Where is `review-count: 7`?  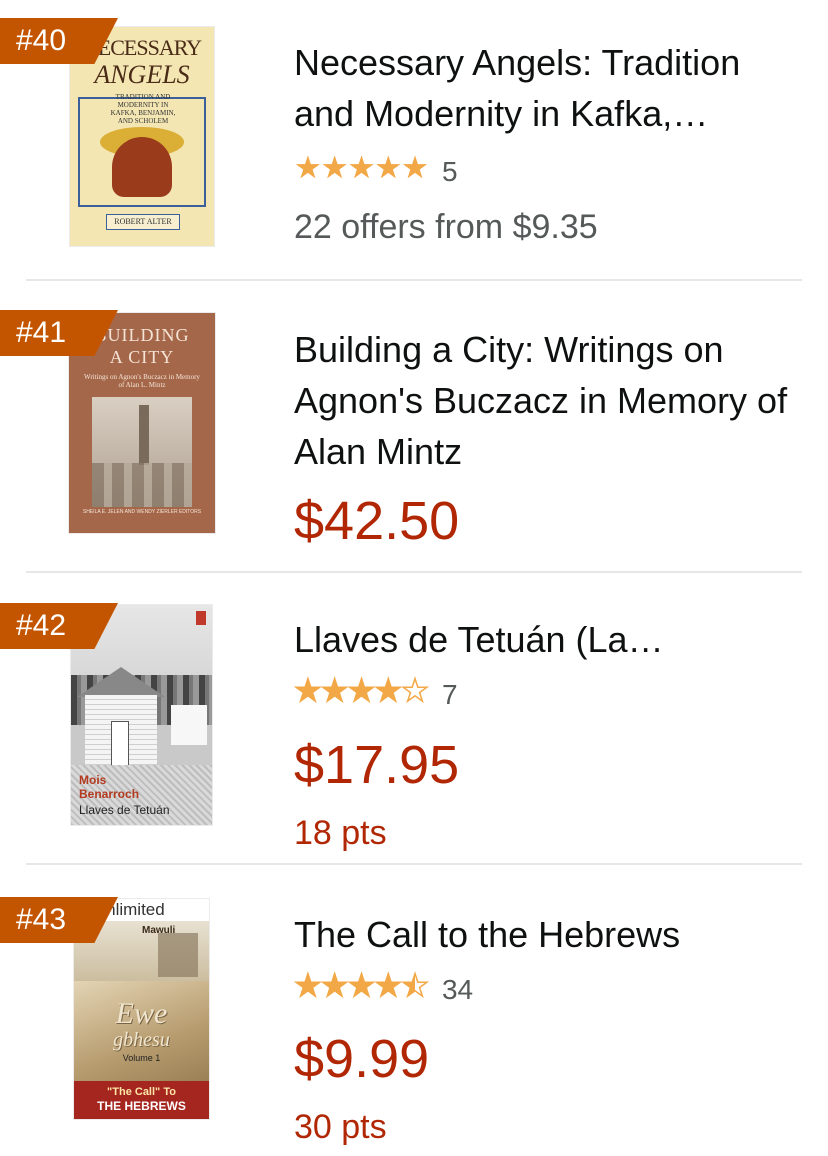 review-count: 7 is located at coordinates (449, 694).